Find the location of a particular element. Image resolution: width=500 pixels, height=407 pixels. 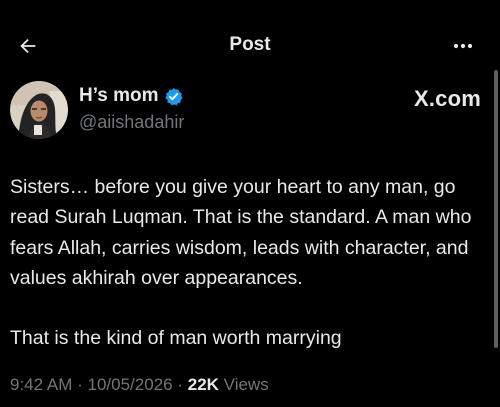

tweet-time: 9:42 AM is located at coordinates (41, 384).